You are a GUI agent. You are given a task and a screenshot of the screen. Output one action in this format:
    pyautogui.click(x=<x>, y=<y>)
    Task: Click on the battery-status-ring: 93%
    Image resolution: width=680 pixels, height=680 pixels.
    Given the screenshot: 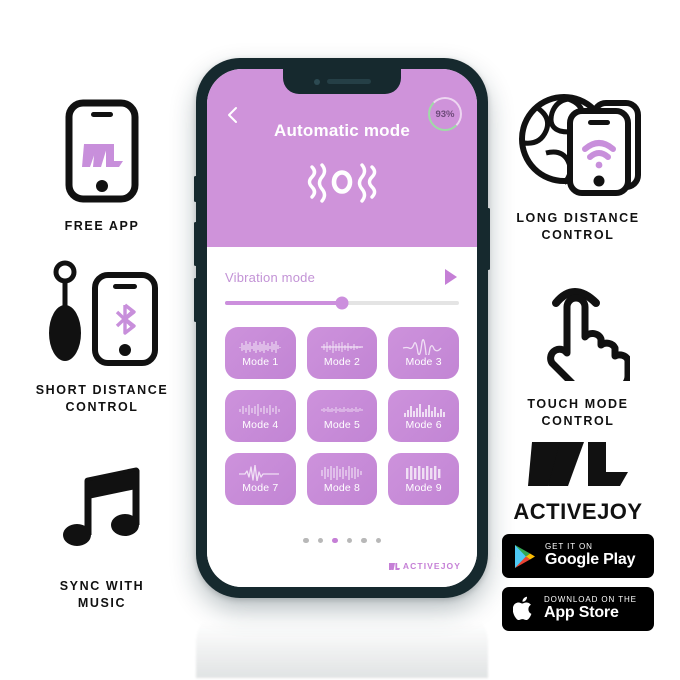 What is the action you would take?
    pyautogui.click(x=445, y=114)
    